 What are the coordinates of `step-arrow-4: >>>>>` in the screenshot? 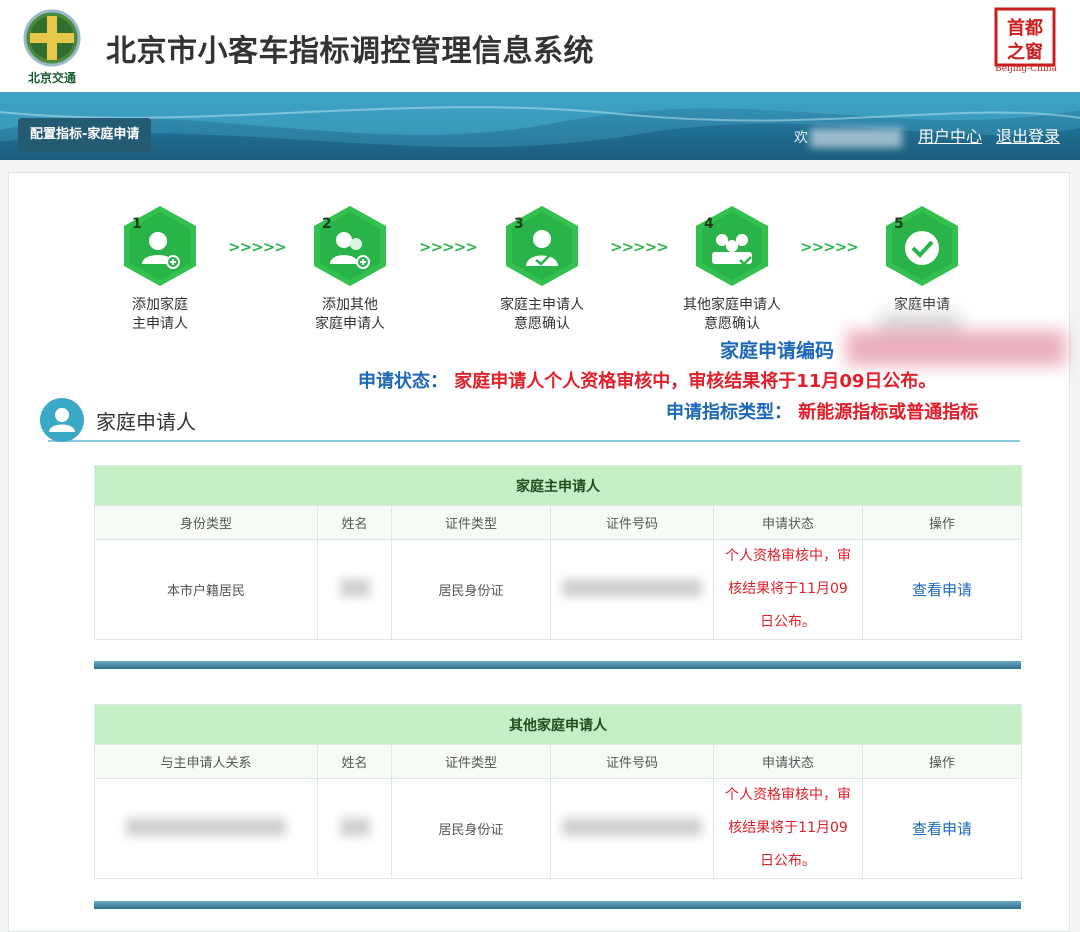 It's located at (829, 247).